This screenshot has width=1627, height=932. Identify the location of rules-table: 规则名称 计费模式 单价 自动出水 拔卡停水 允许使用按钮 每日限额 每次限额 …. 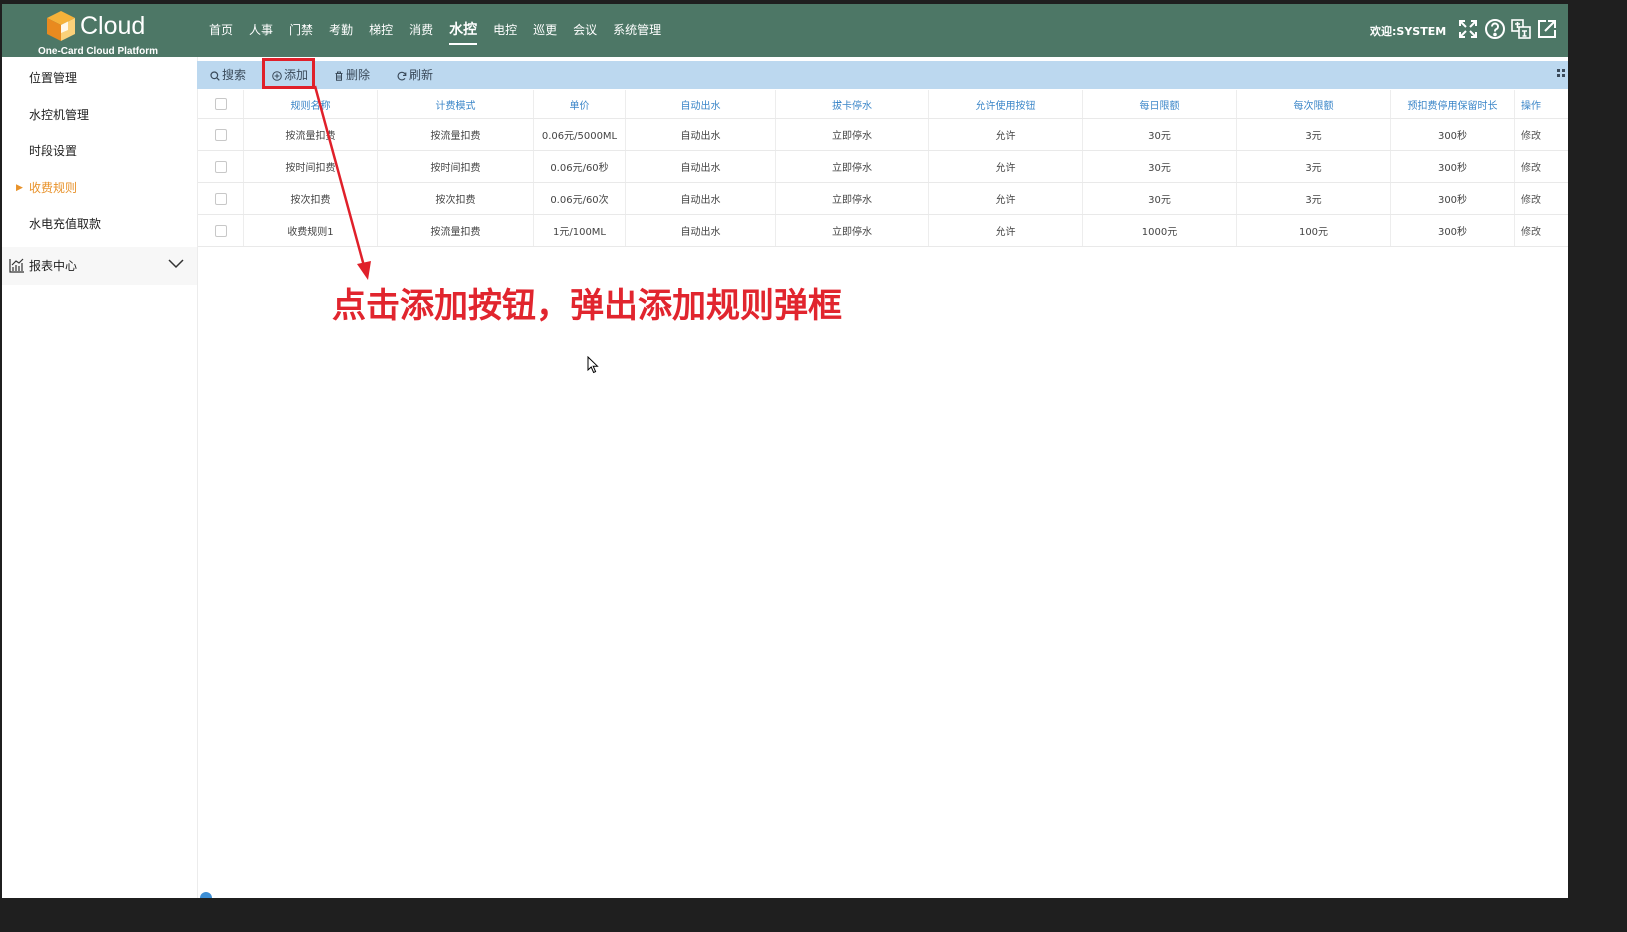
(883, 168).